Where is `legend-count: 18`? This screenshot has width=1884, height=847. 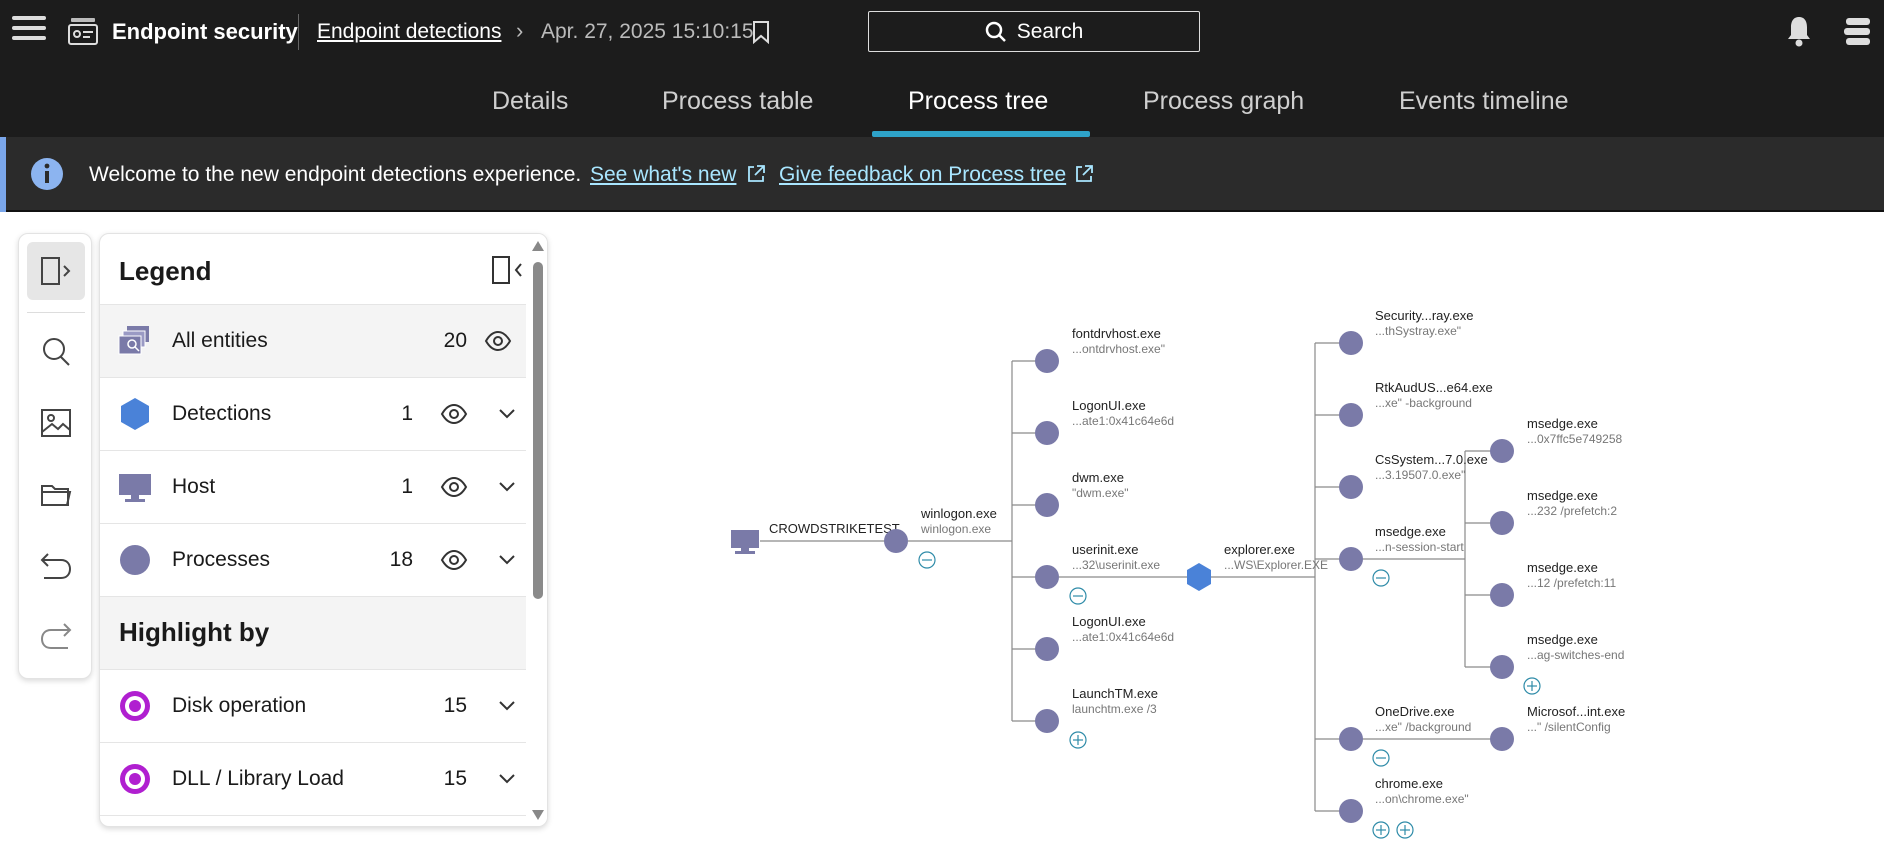
legend-count: 18 is located at coordinates (401, 559).